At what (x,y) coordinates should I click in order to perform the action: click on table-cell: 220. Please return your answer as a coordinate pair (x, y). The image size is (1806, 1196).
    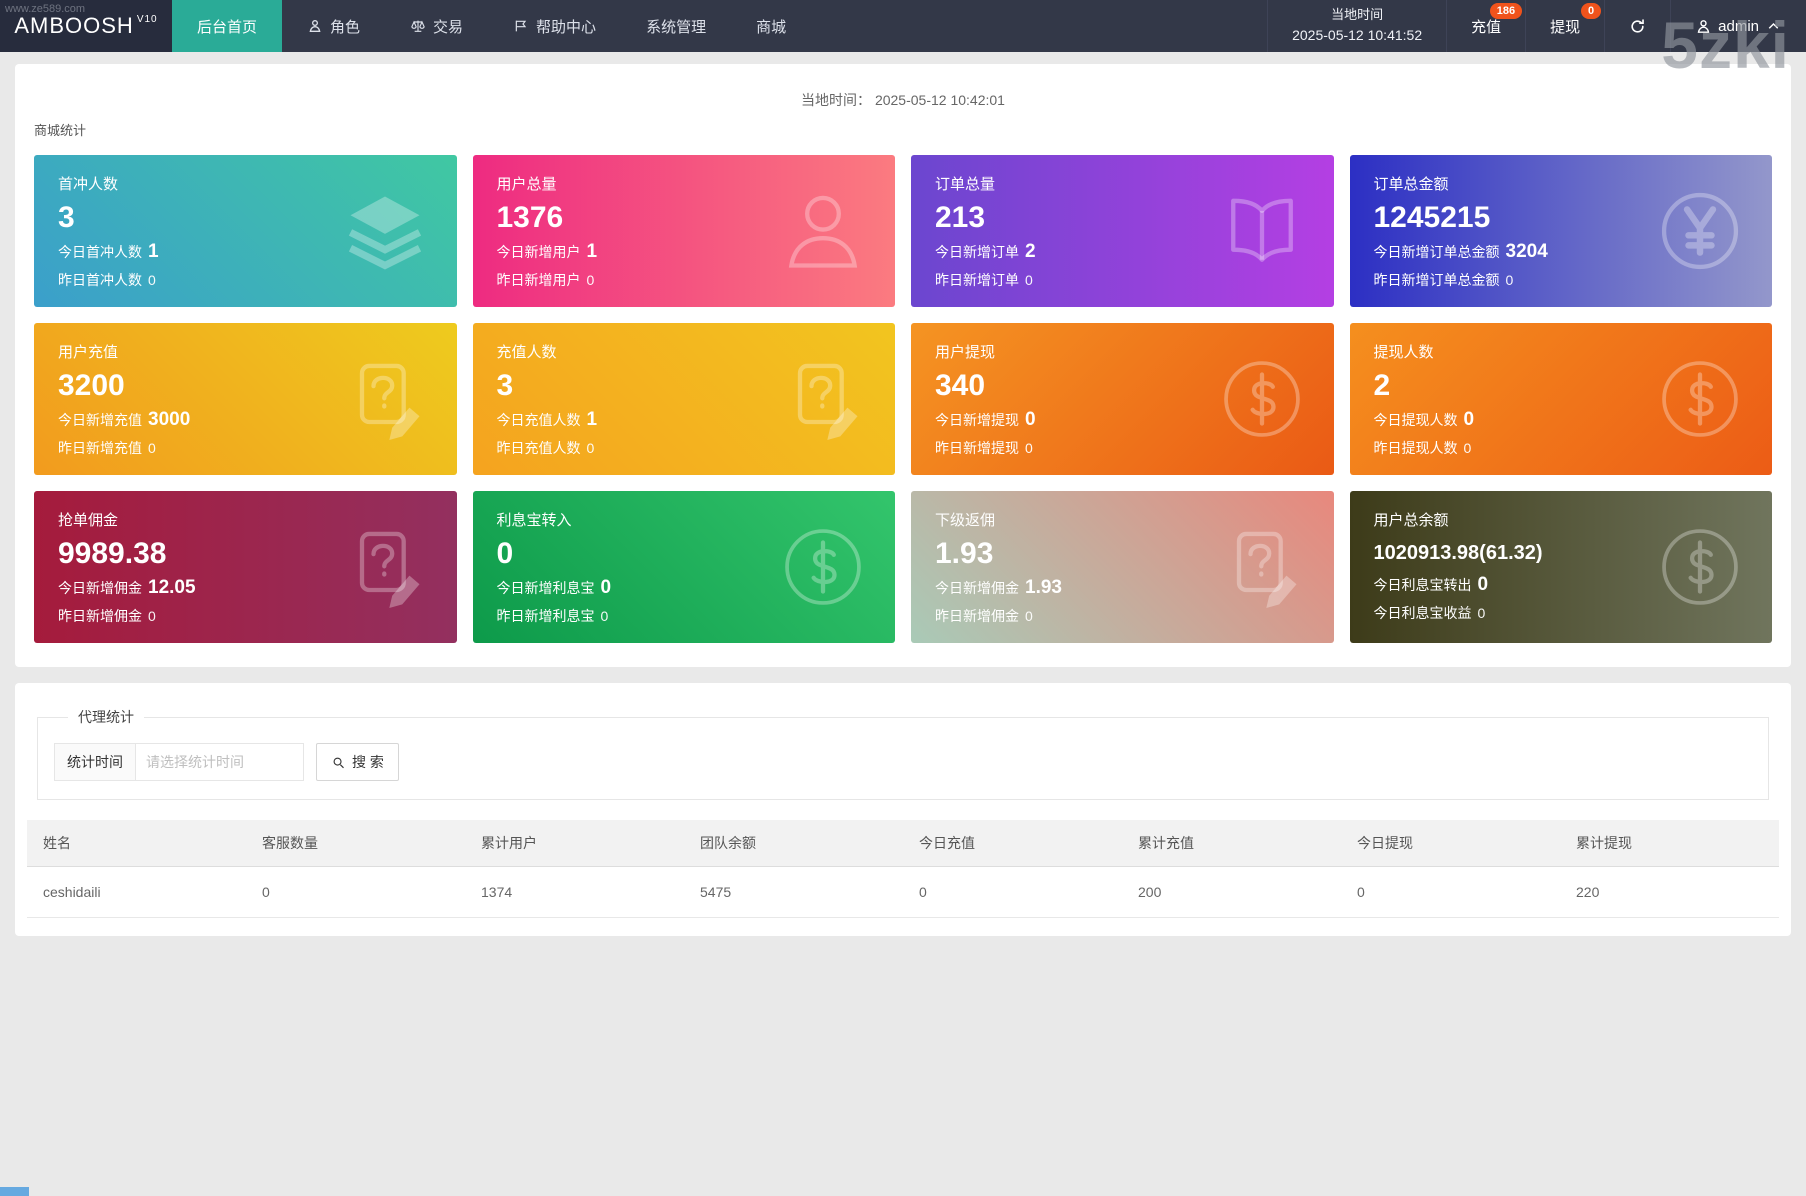
    Looking at the image, I should click on (1669, 892).